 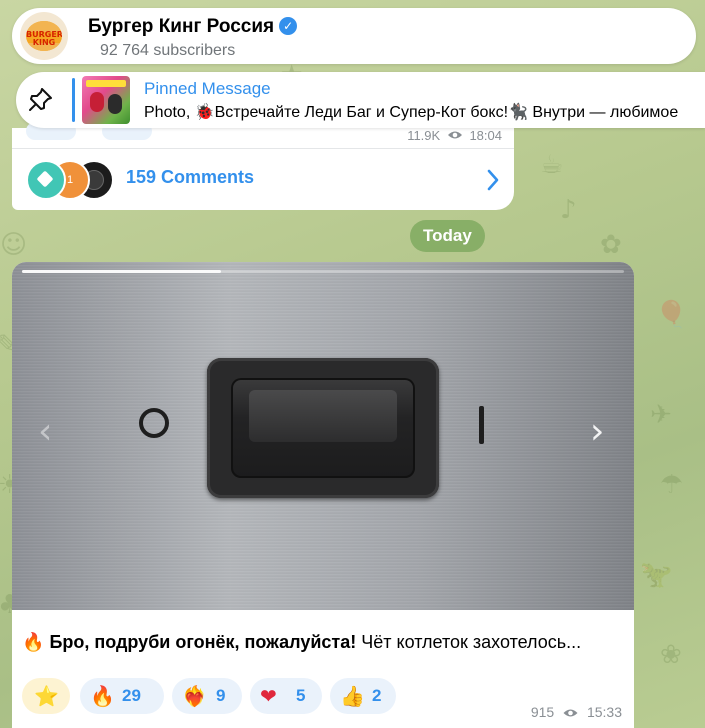 I want to click on thumbnail-banner, so click(x=106, y=83).